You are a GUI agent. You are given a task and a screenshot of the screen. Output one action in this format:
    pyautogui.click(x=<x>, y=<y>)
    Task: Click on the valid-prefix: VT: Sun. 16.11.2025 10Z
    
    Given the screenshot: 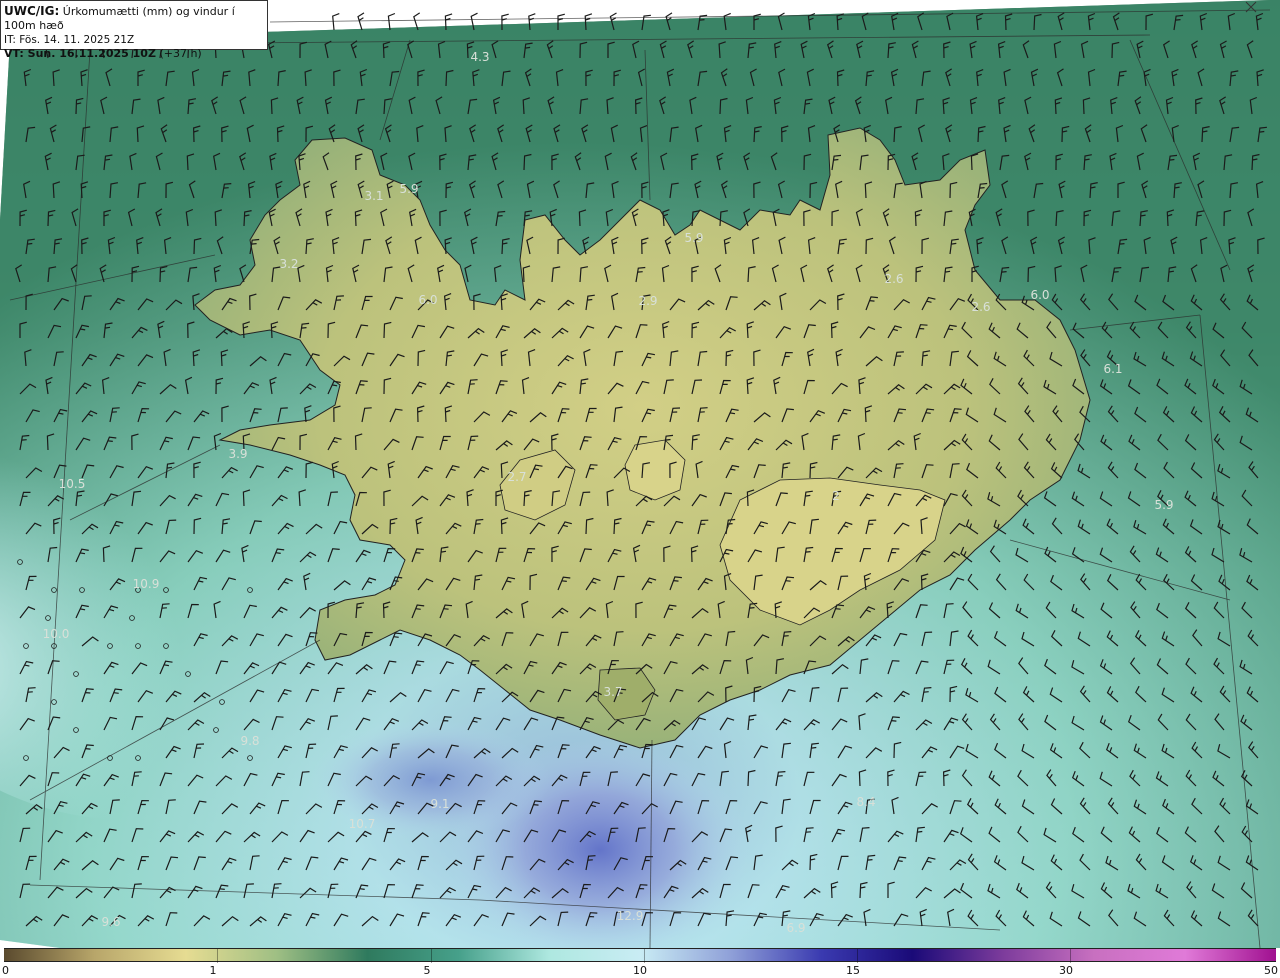 What is the action you would take?
    pyautogui.click(x=80, y=53)
    